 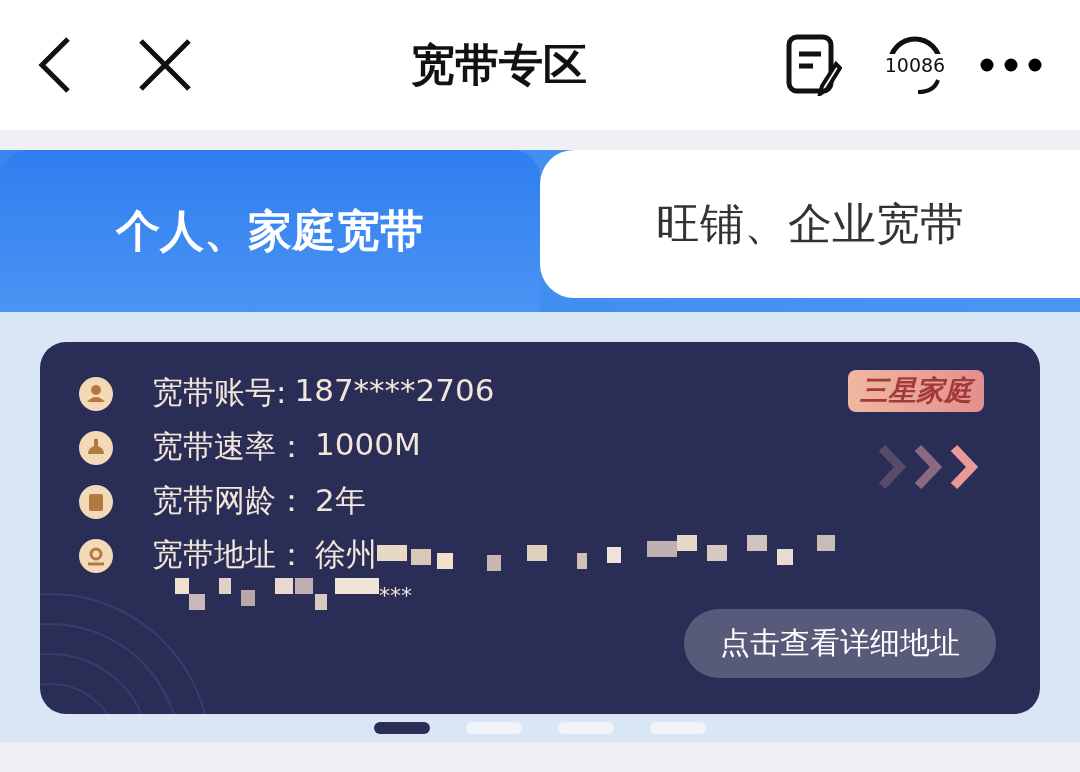 I want to click on field-value: 1000M, so click(x=368, y=444).